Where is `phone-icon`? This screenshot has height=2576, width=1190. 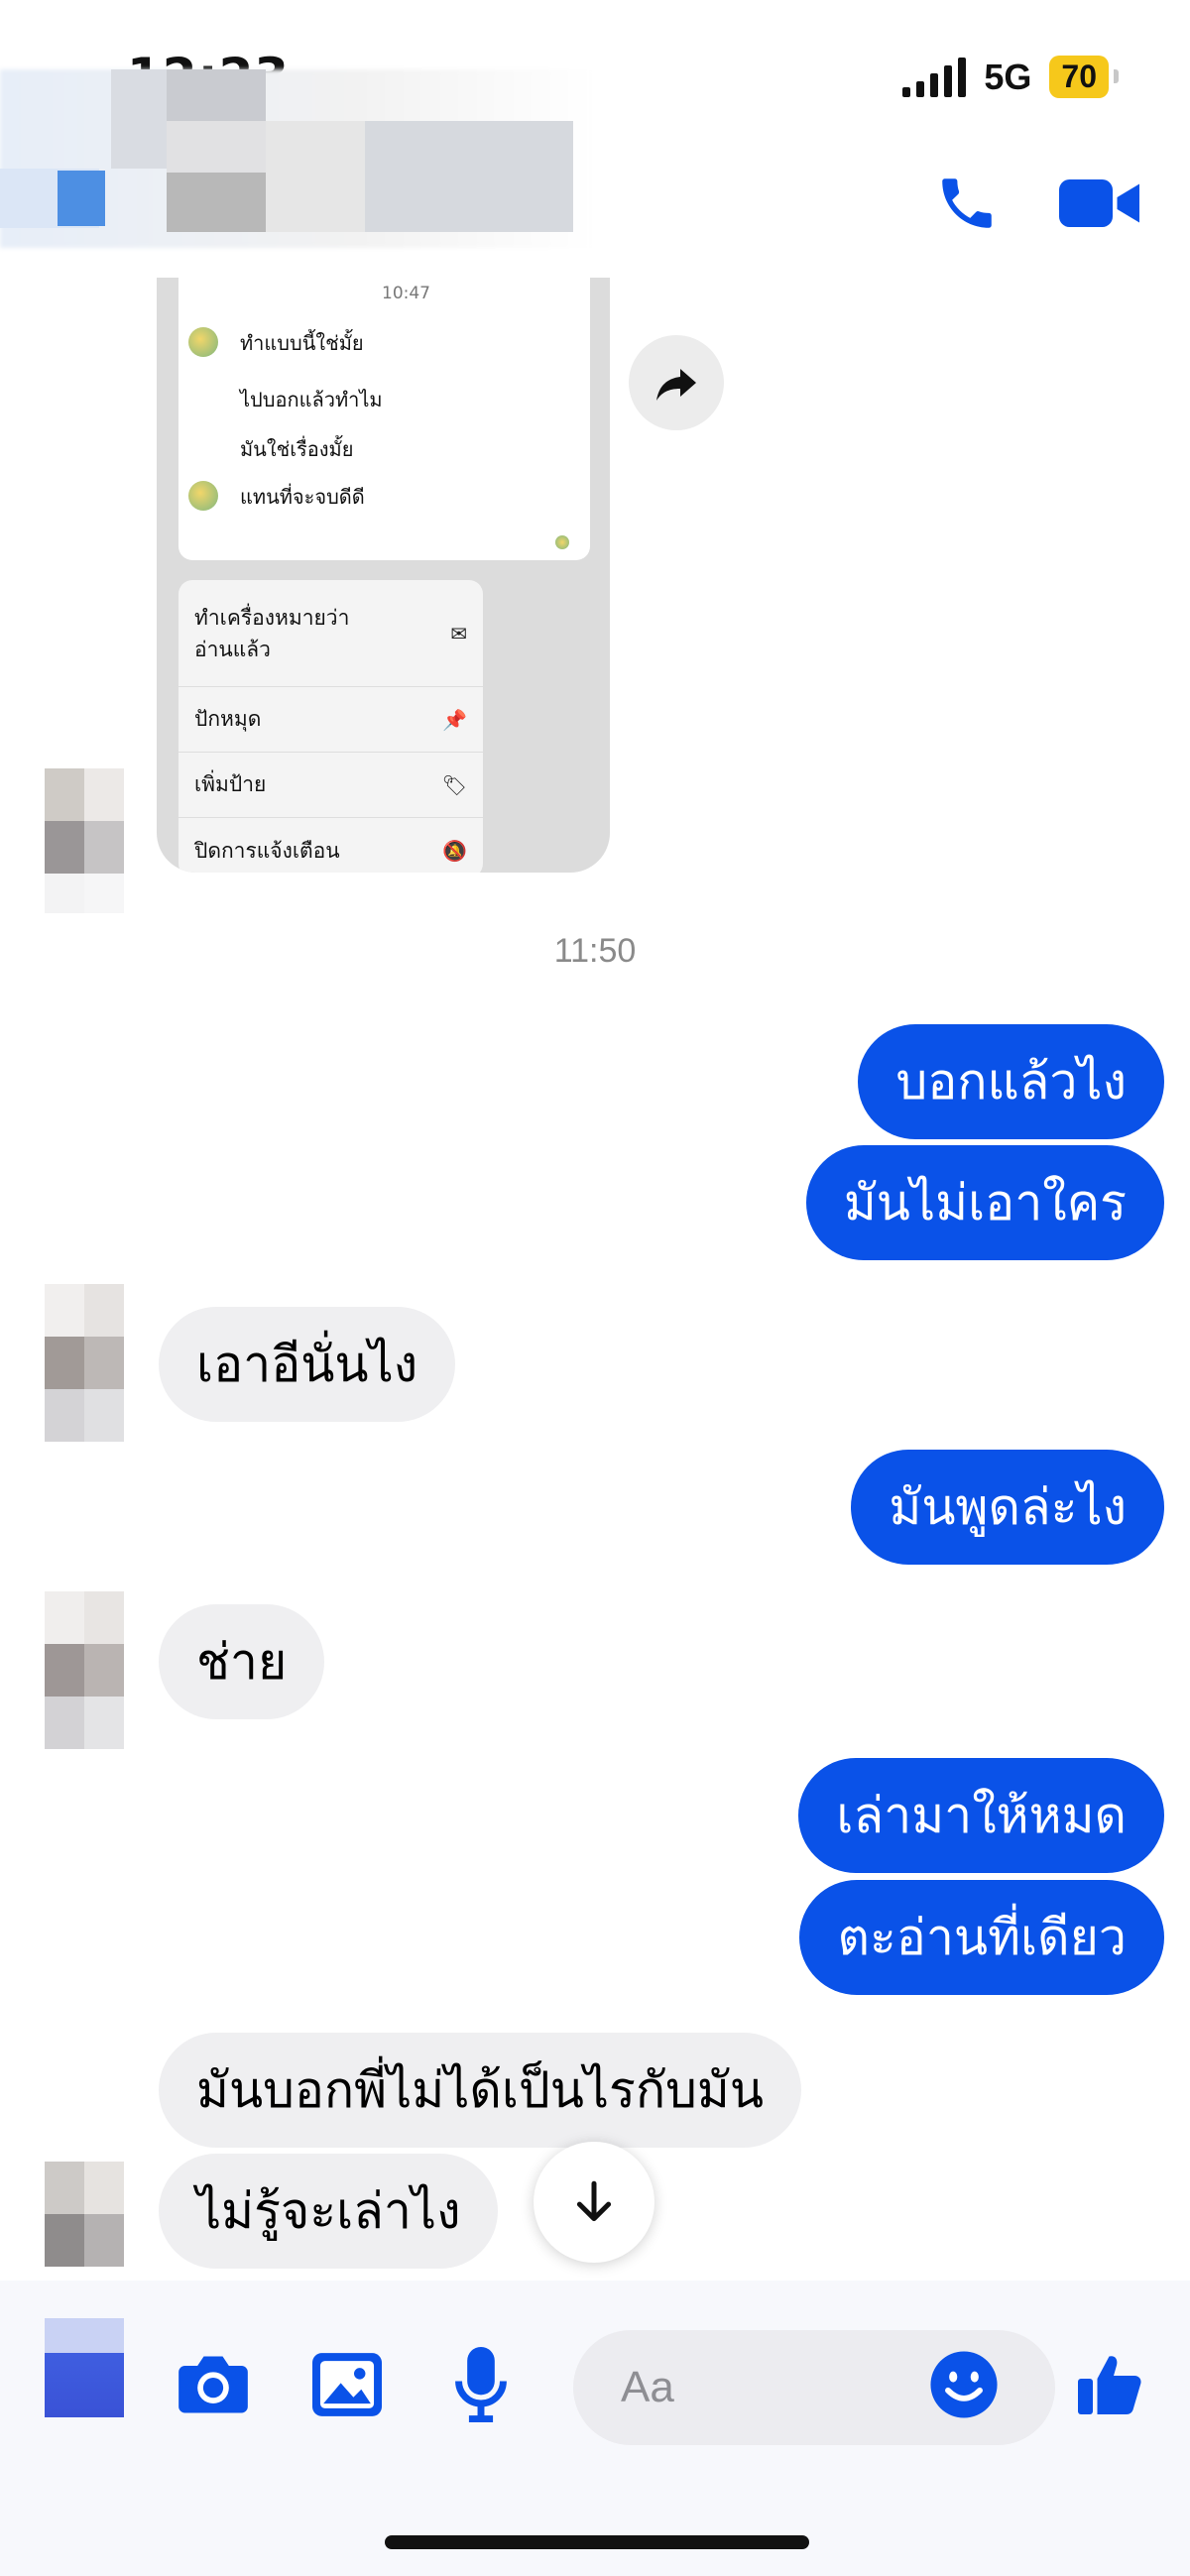
phone-icon is located at coordinates (967, 203).